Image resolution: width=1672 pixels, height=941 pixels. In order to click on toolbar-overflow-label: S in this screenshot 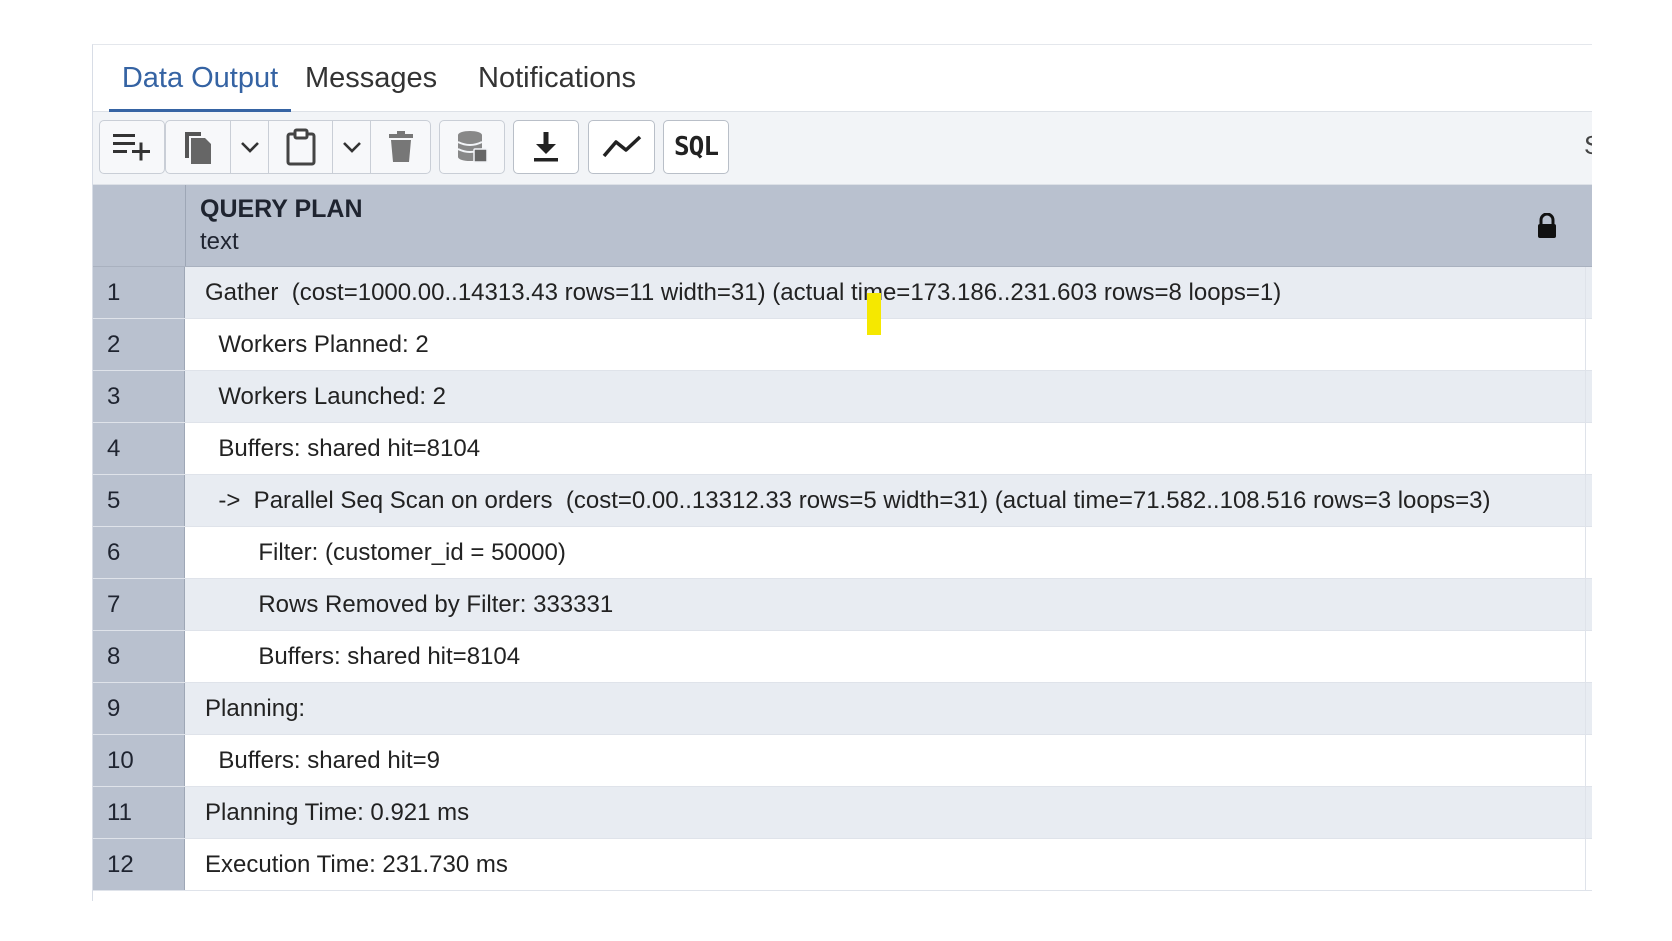, I will do `click(1588, 145)`.